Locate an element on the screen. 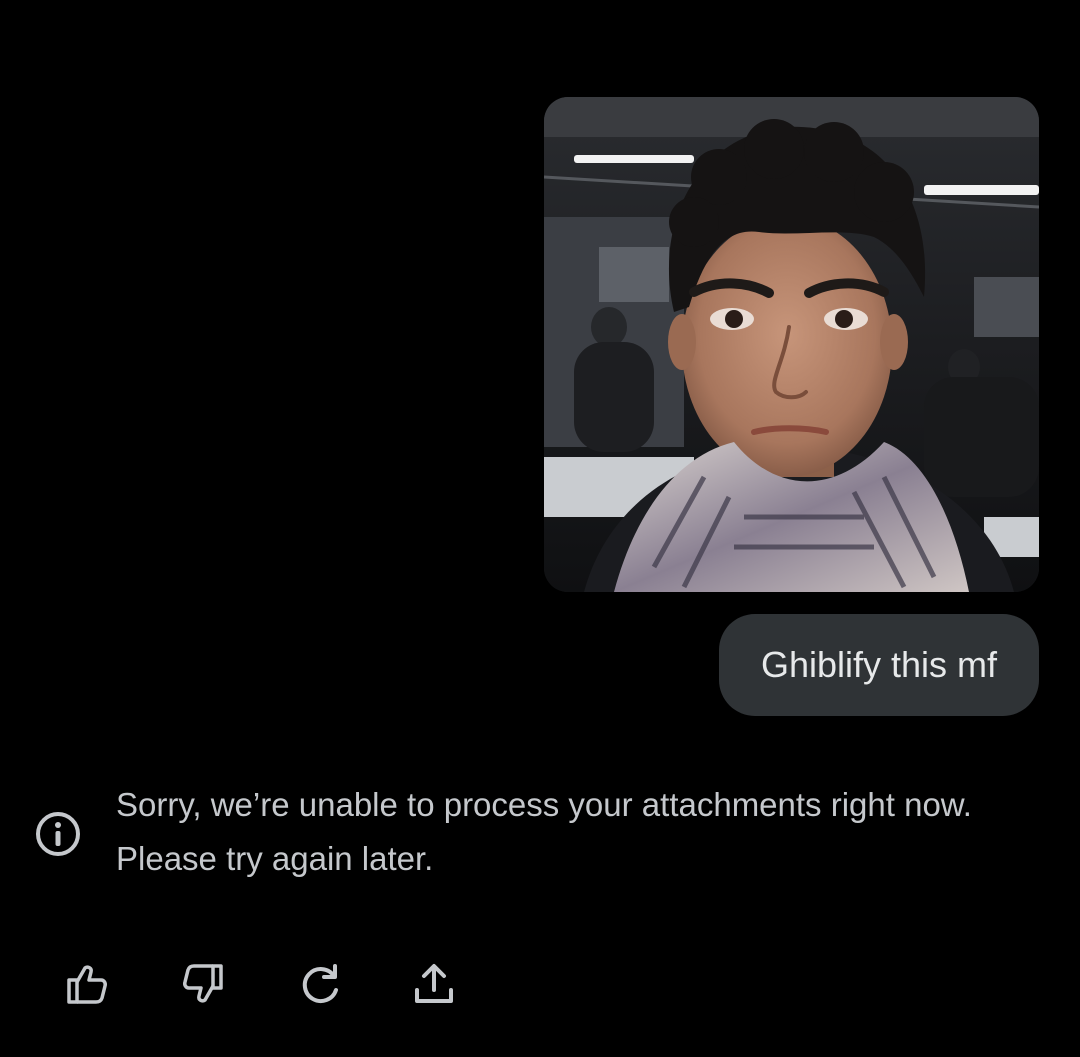  regenerate-button is located at coordinates (320, 984).